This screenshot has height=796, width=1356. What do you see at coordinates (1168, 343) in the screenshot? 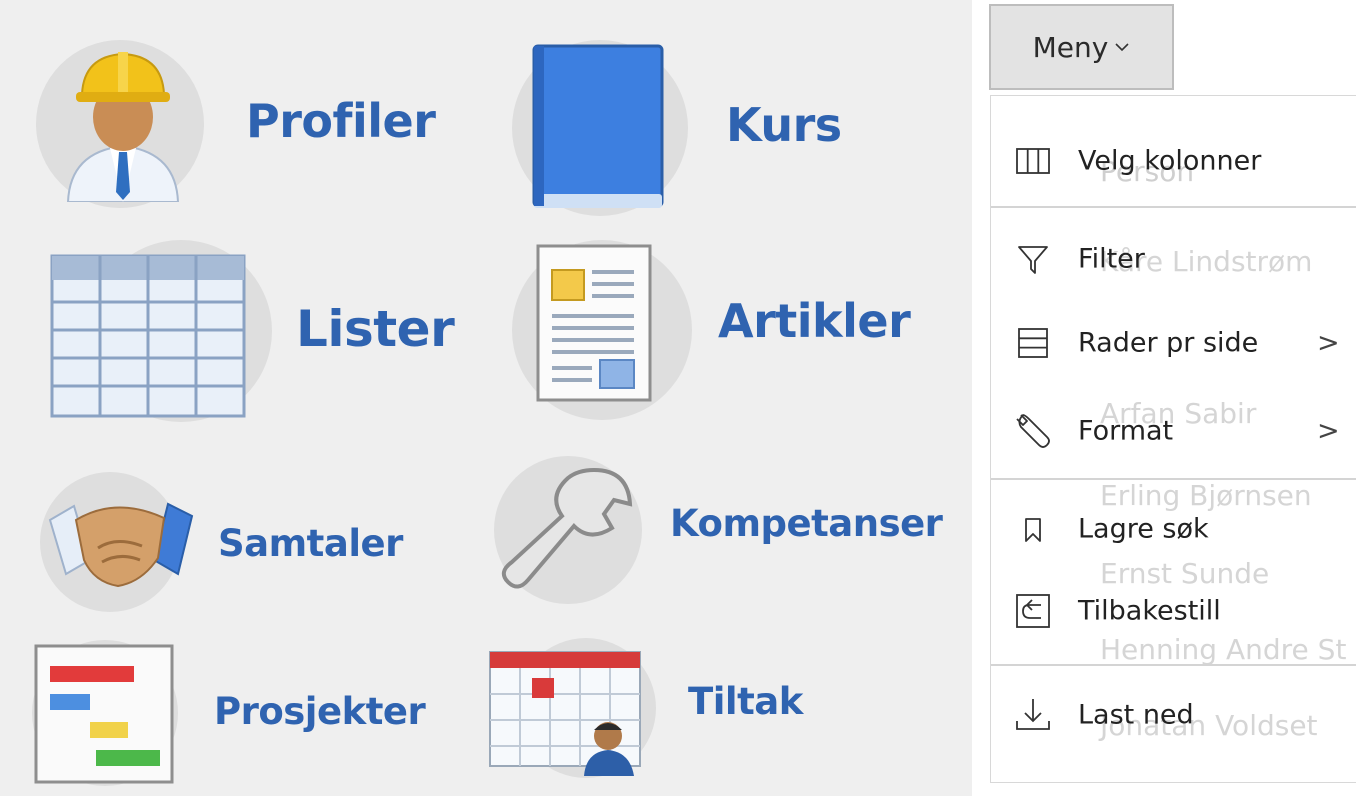
I see `menu-item-label: Rader pr side` at bounding box center [1168, 343].